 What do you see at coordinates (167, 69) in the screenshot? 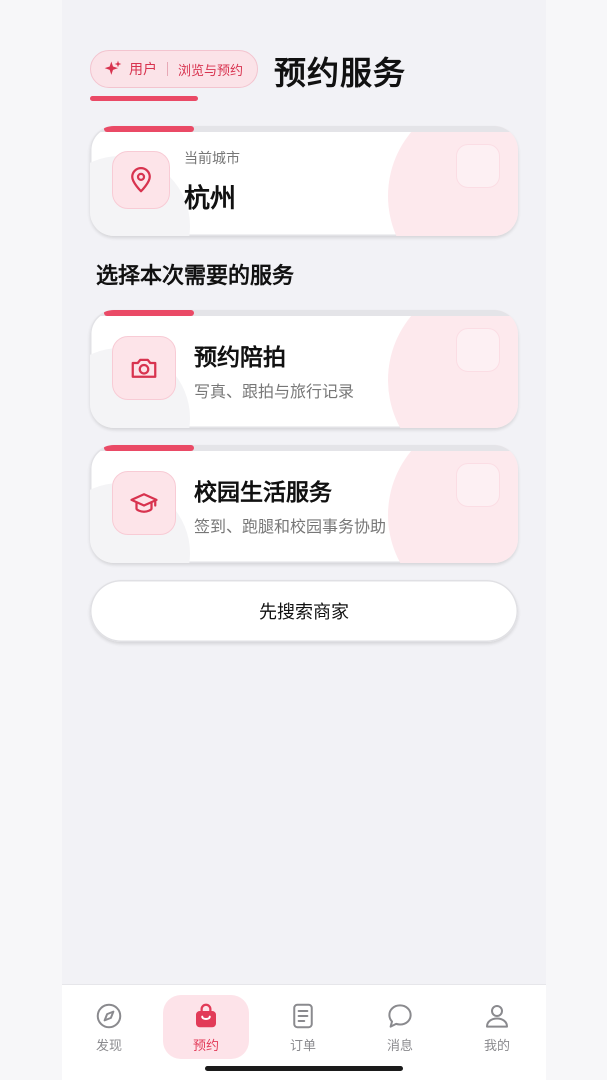
I see `pill-divider` at bounding box center [167, 69].